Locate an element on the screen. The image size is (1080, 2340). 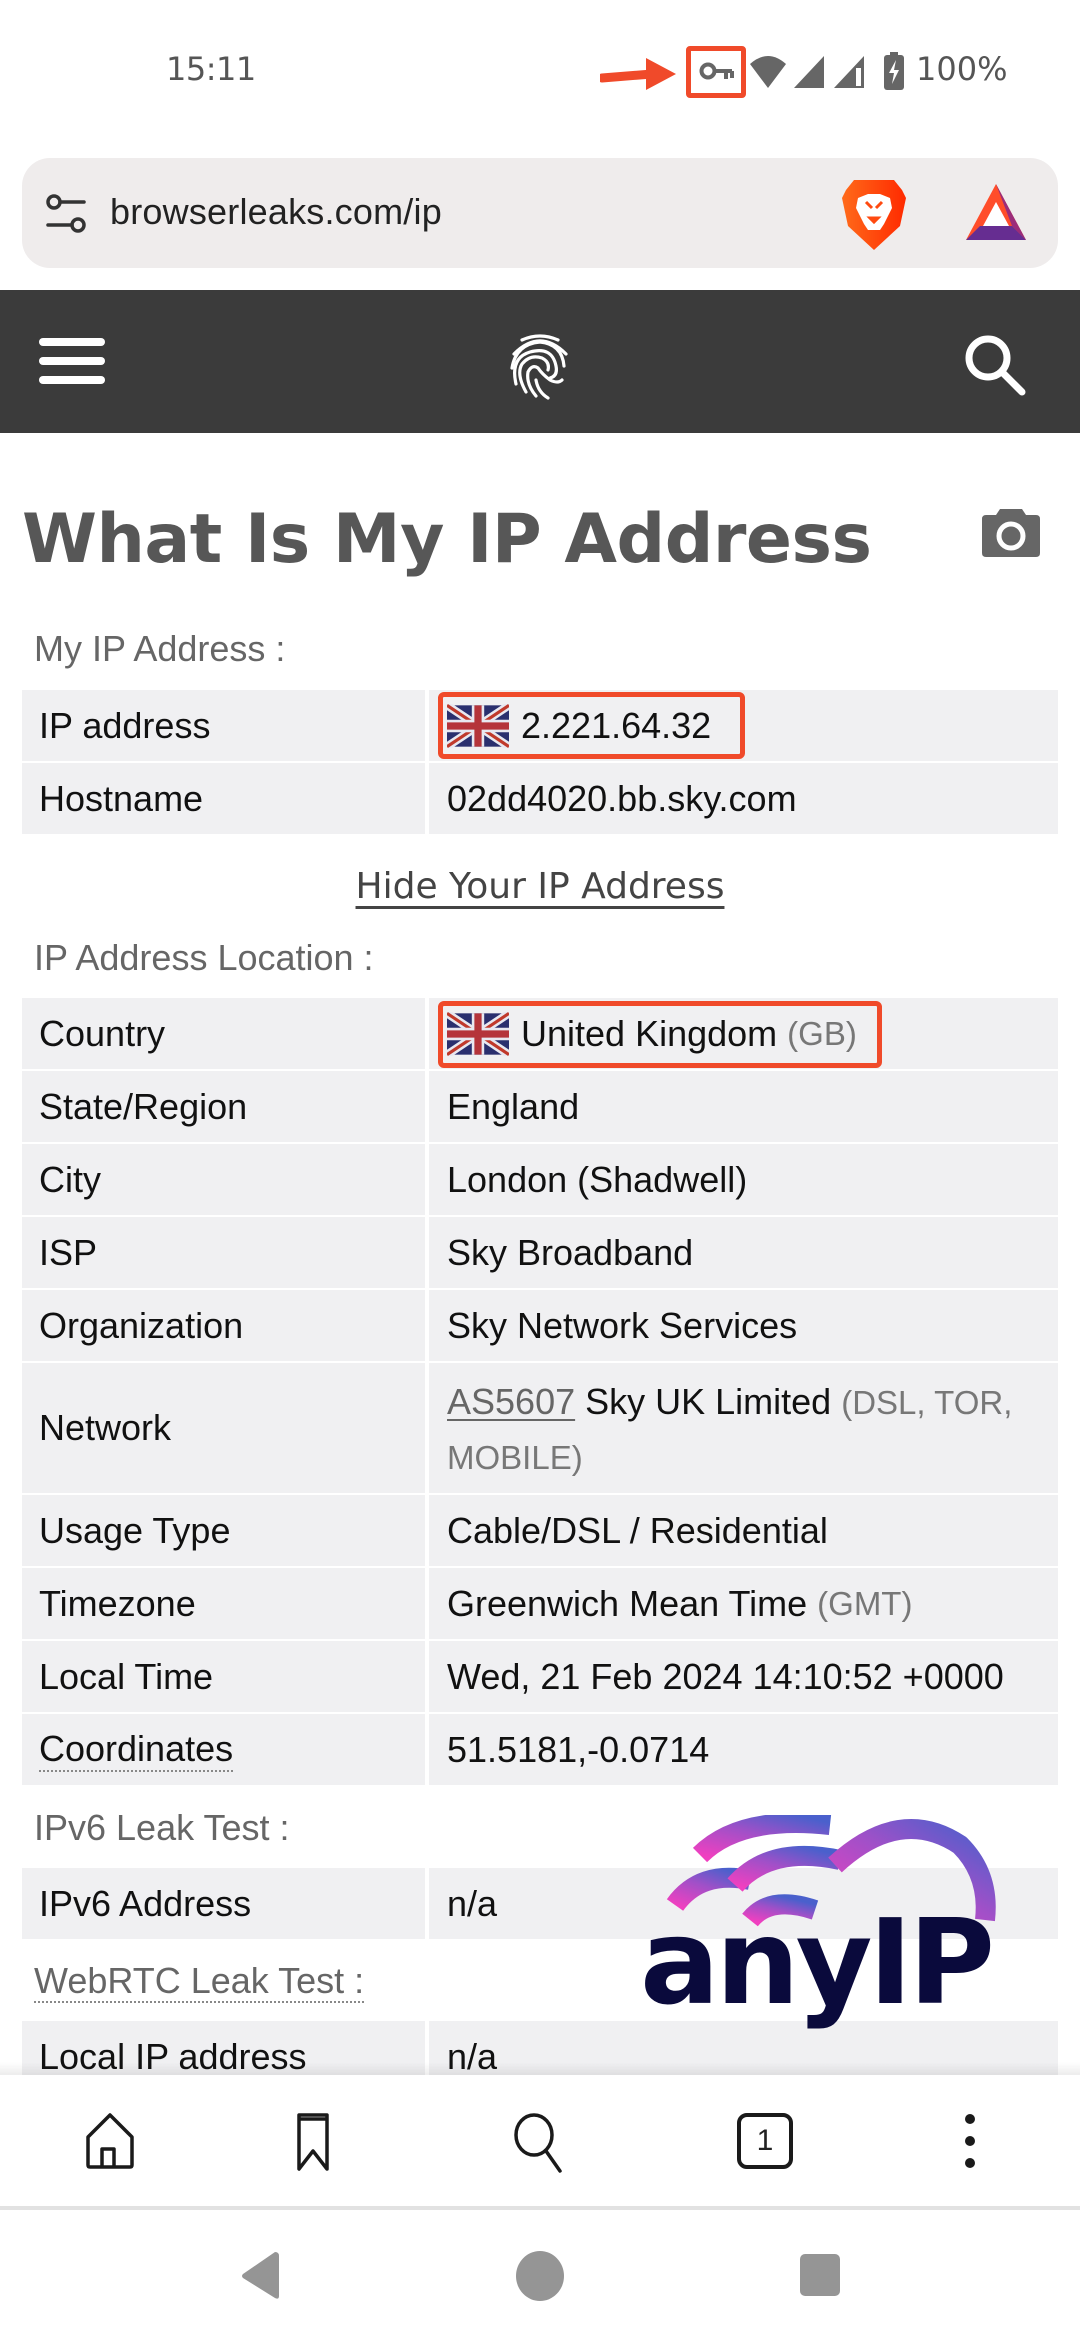
row-key: ISP is located at coordinates (68, 1252).